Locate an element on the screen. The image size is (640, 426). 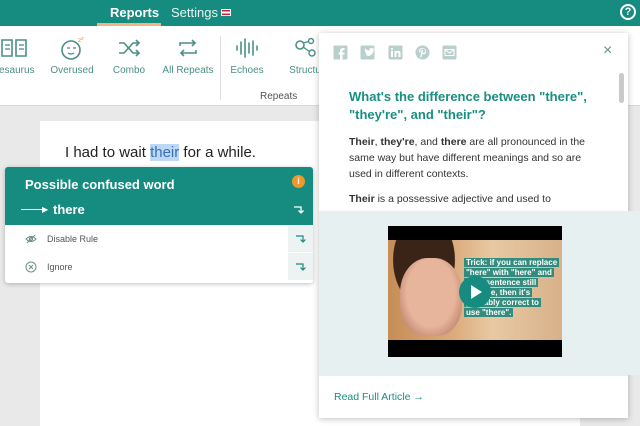
tab-reports: Reports is located at coordinates (134, 12).